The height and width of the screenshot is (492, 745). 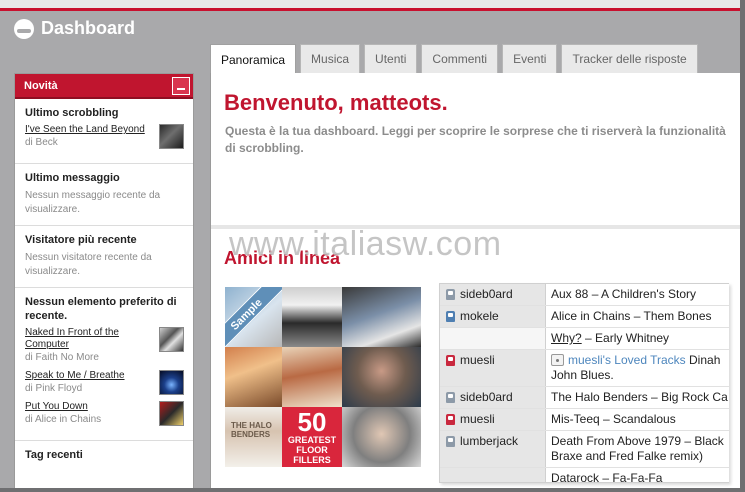 What do you see at coordinates (623, 294) in the screenshot?
I see `track-cell: Aux 88 – A Children's Story` at bounding box center [623, 294].